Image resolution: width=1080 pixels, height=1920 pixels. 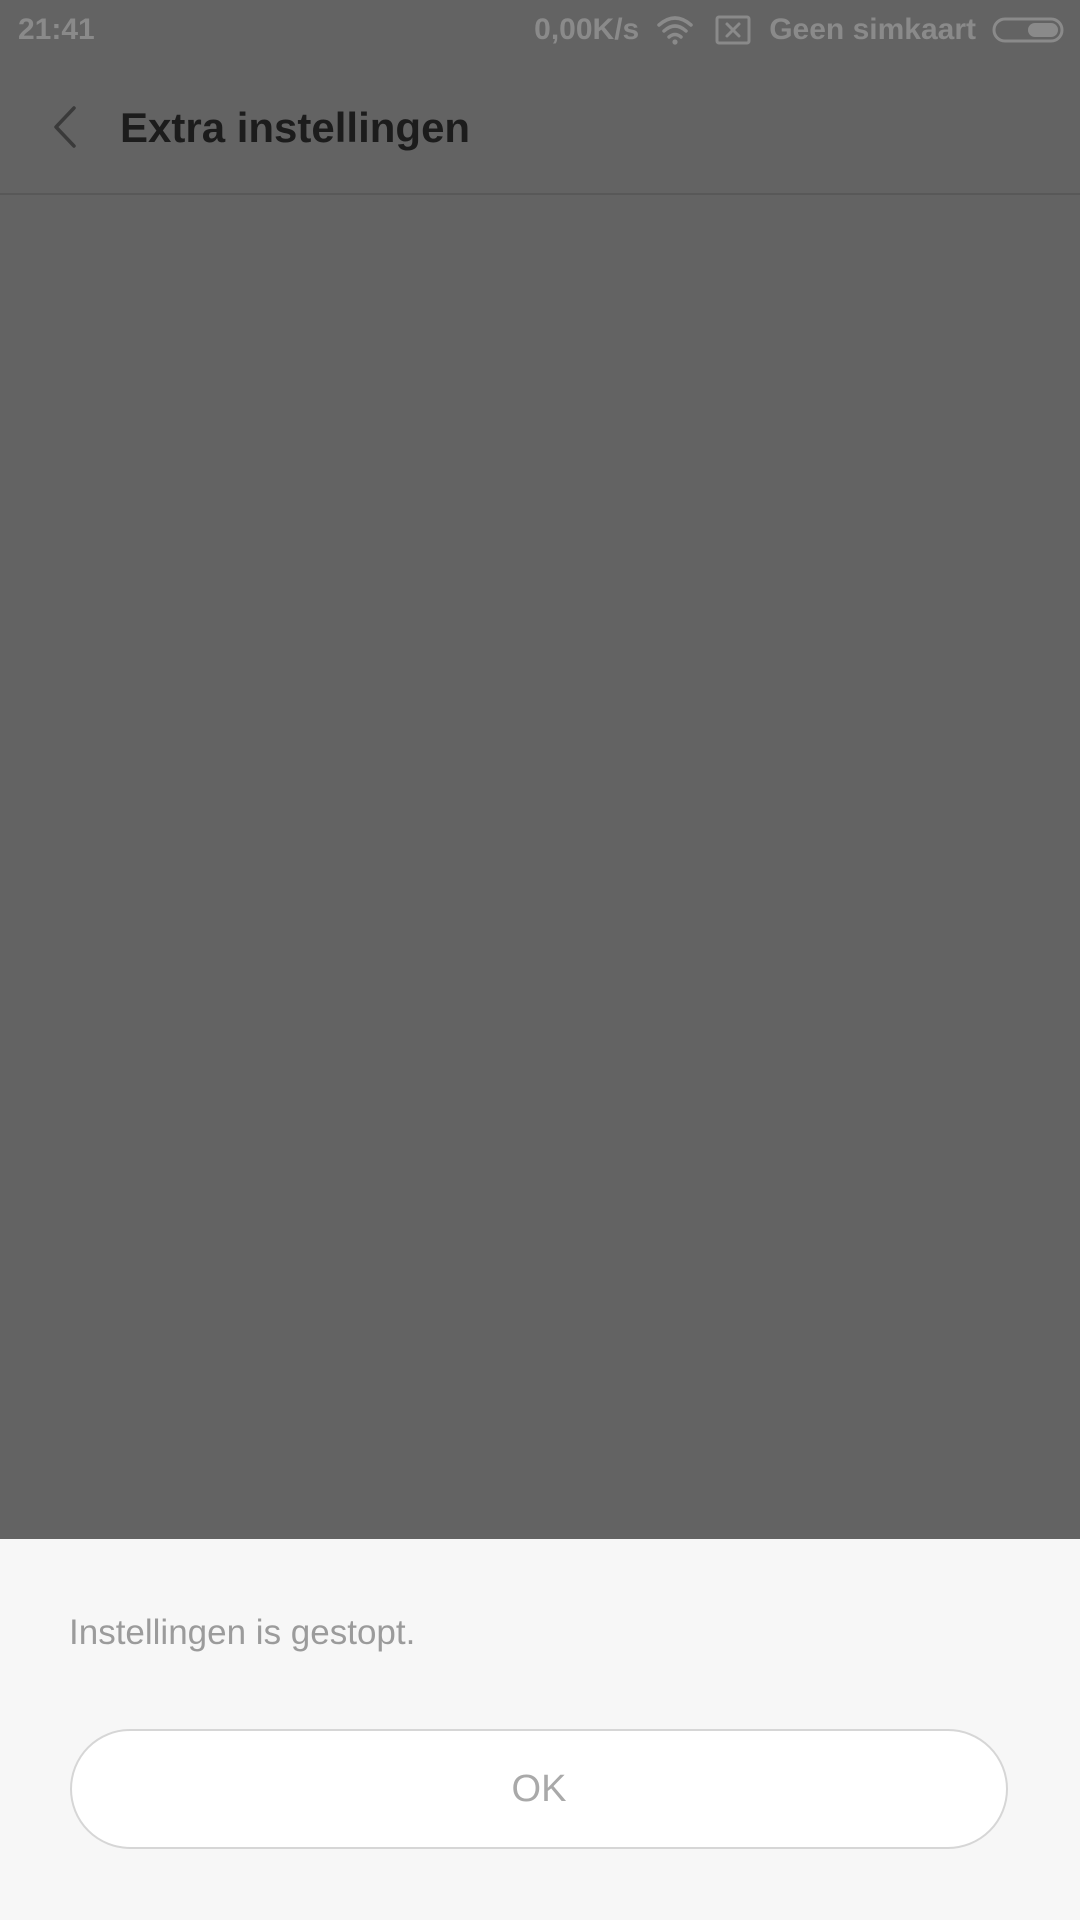 What do you see at coordinates (587, 29) in the screenshot?
I see `network-speed: 0,00K/s` at bounding box center [587, 29].